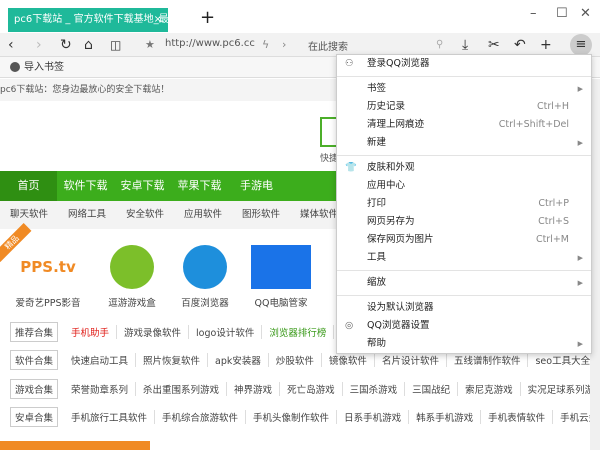  Describe the element at coordinates (11, 45) in the screenshot. I see `back-icon: ‹` at that location.